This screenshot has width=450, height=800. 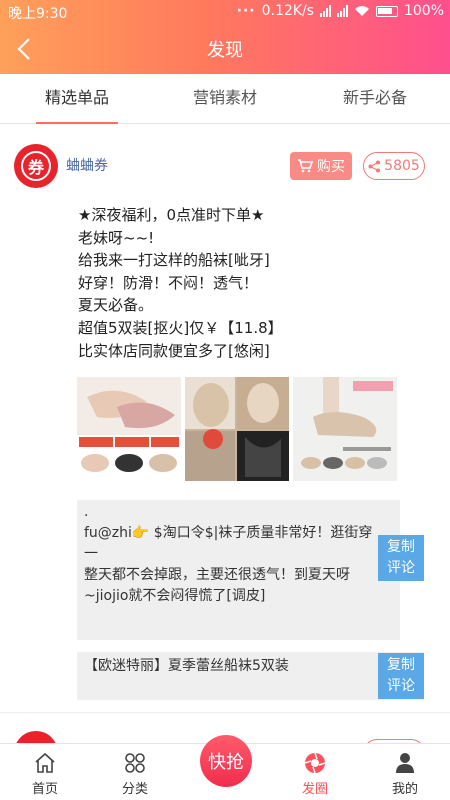 I want to click on post-text-line: 超值5双装[抠火]仅￥【11.8】, so click(x=180, y=327).